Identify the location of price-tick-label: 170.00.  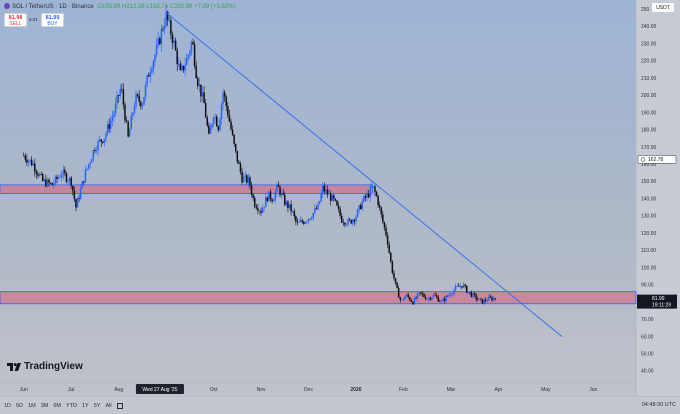
(649, 148).